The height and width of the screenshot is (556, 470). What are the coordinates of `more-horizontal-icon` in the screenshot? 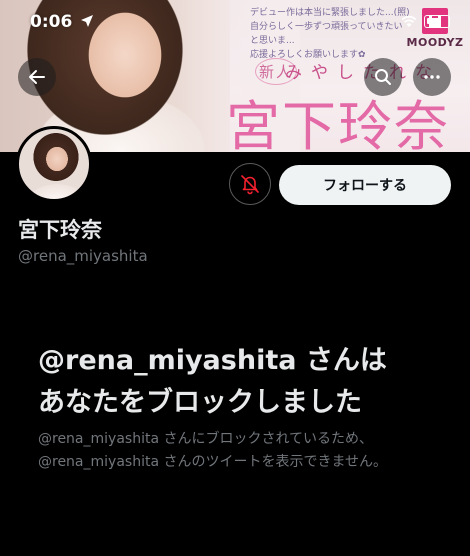 It's located at (432, 77).